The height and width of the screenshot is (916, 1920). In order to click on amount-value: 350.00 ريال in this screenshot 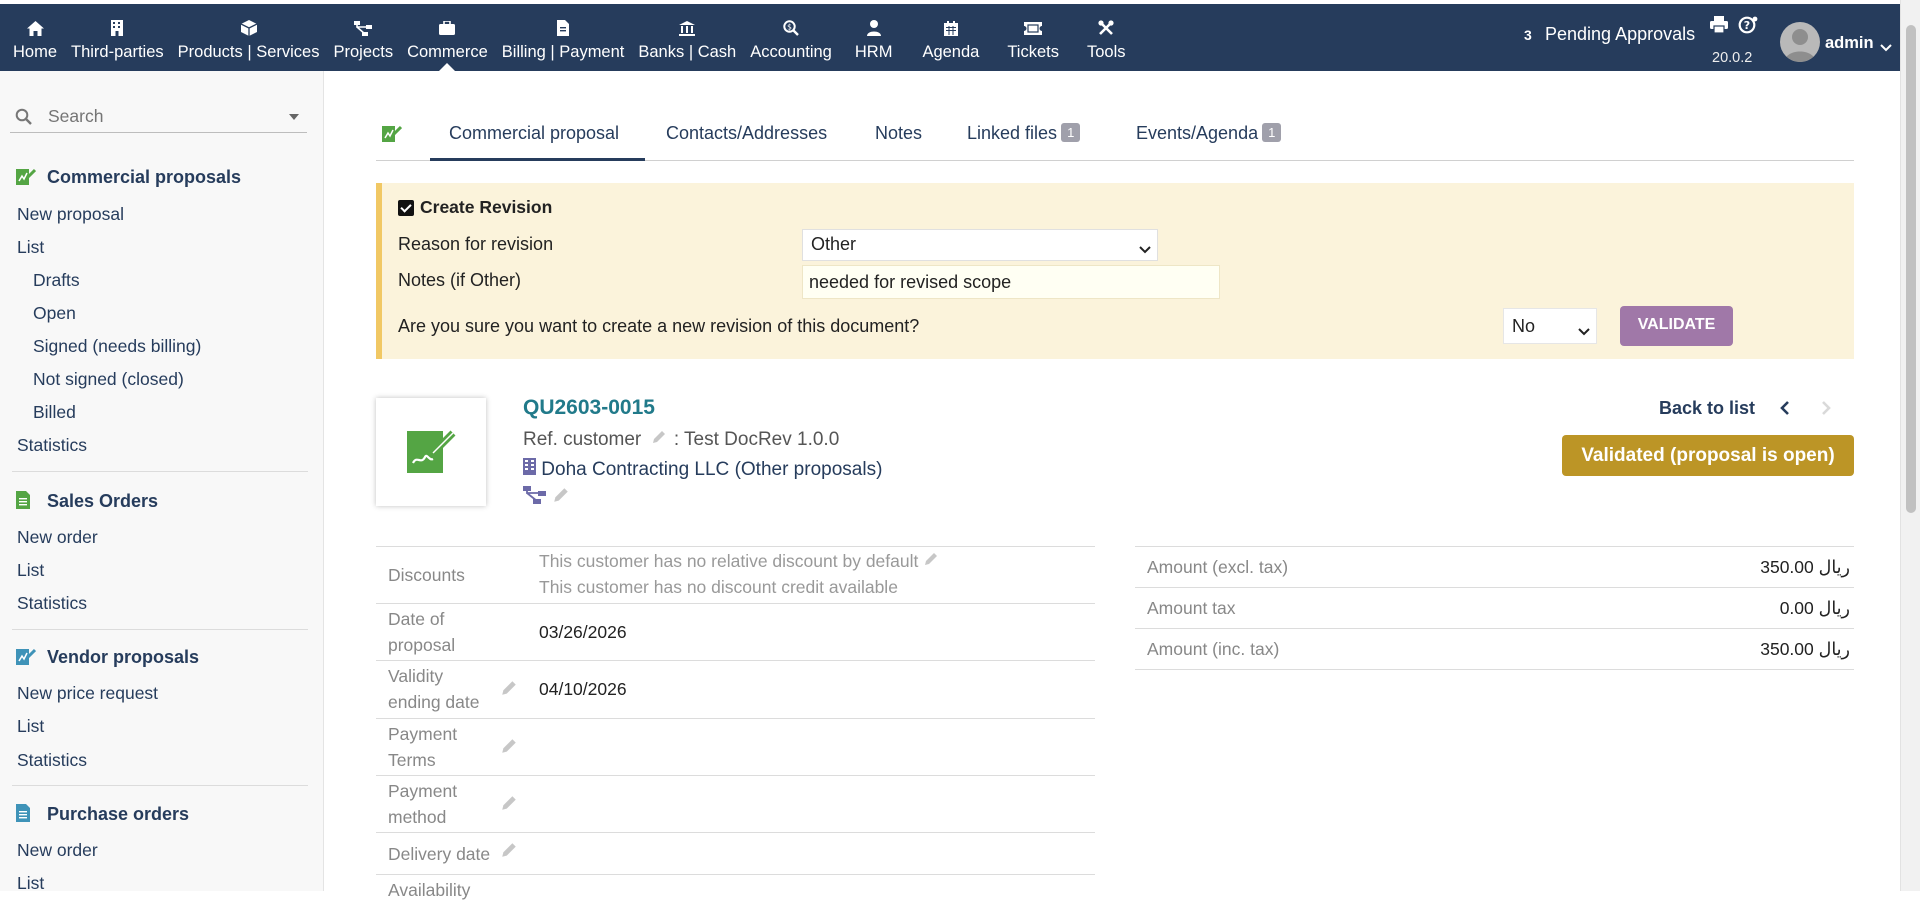, I will do `click(1805, 567)`.